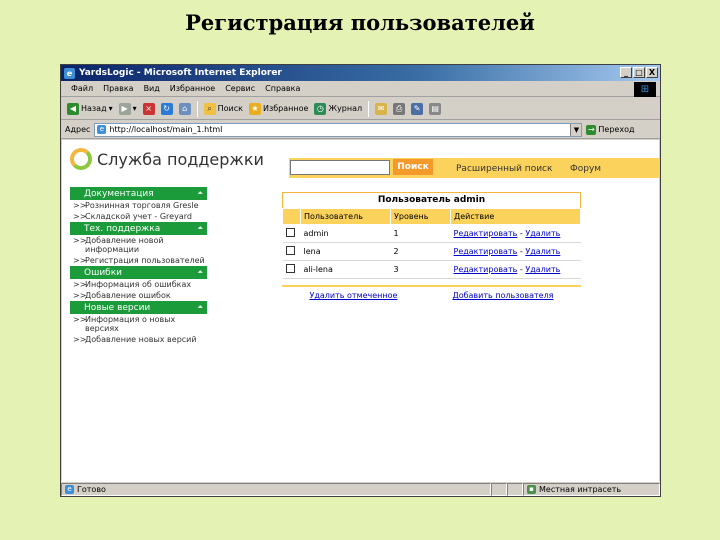 Image resolution: width=720 pixels, height=540 pixels. I want to click on intranet-icon: ▪, so click(531, 489).